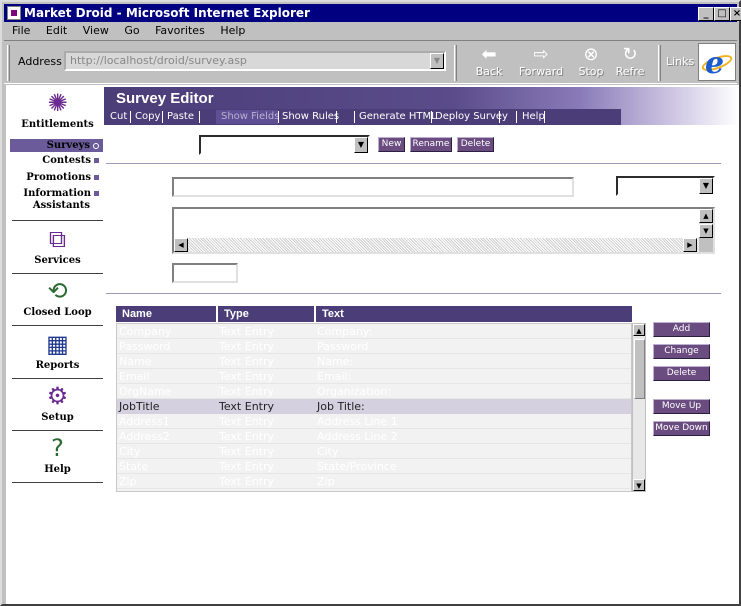 This screenshot has width=741, height=606. What do you see at coordinates (680, 61) in the screenshot?
I see `links-label: Links` at bounding box center [680, 61].